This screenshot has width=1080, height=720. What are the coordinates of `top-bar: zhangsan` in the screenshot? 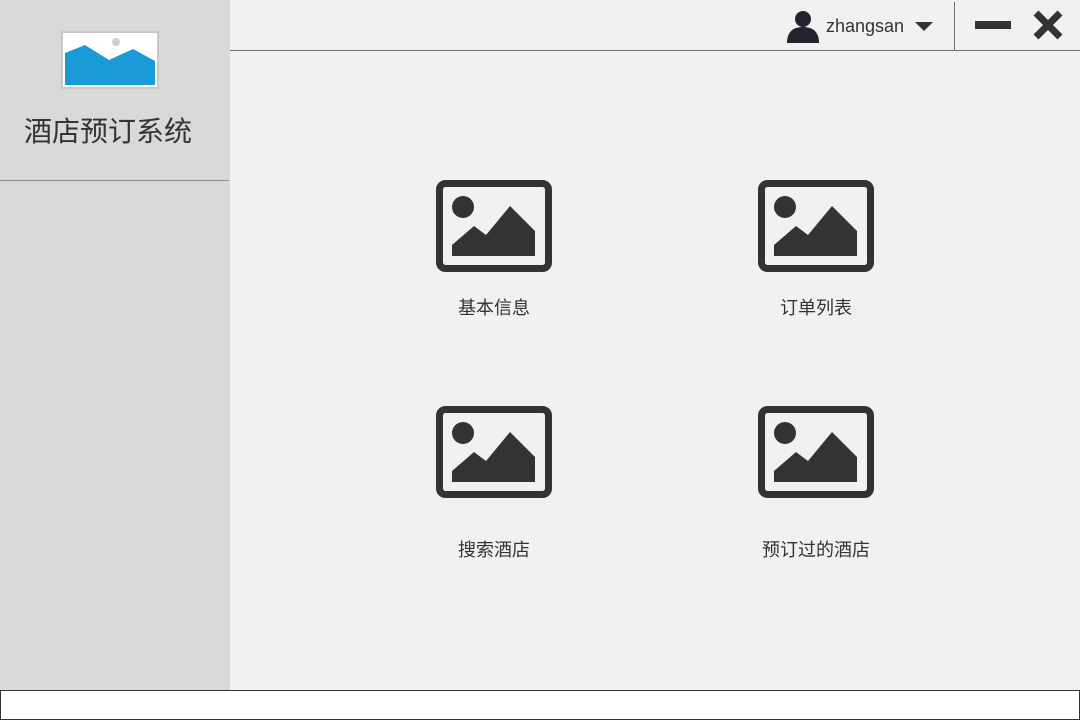 It's located at (655, 25).